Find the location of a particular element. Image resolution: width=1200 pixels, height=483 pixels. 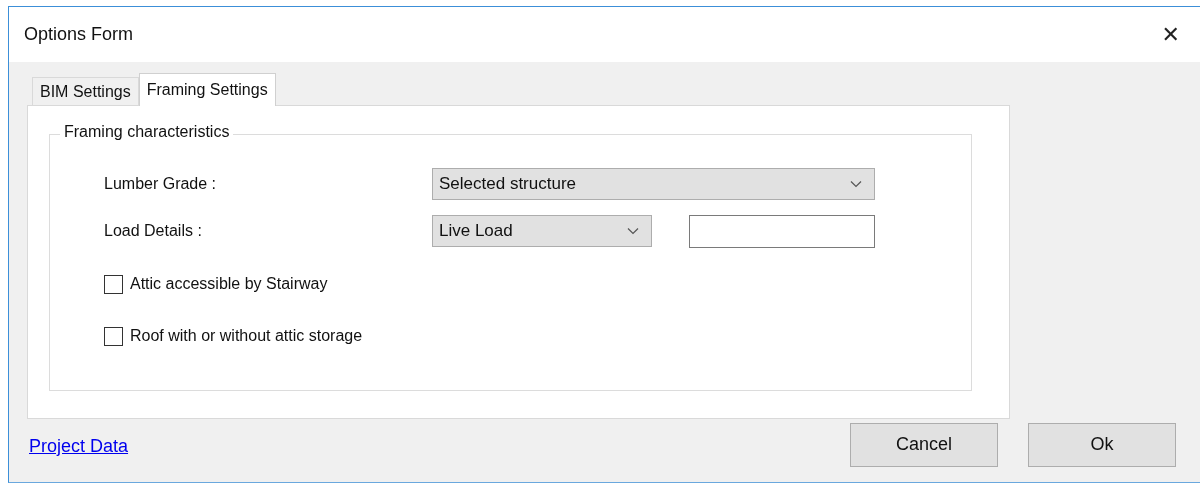

input-field is located at coordinates (782, 231).